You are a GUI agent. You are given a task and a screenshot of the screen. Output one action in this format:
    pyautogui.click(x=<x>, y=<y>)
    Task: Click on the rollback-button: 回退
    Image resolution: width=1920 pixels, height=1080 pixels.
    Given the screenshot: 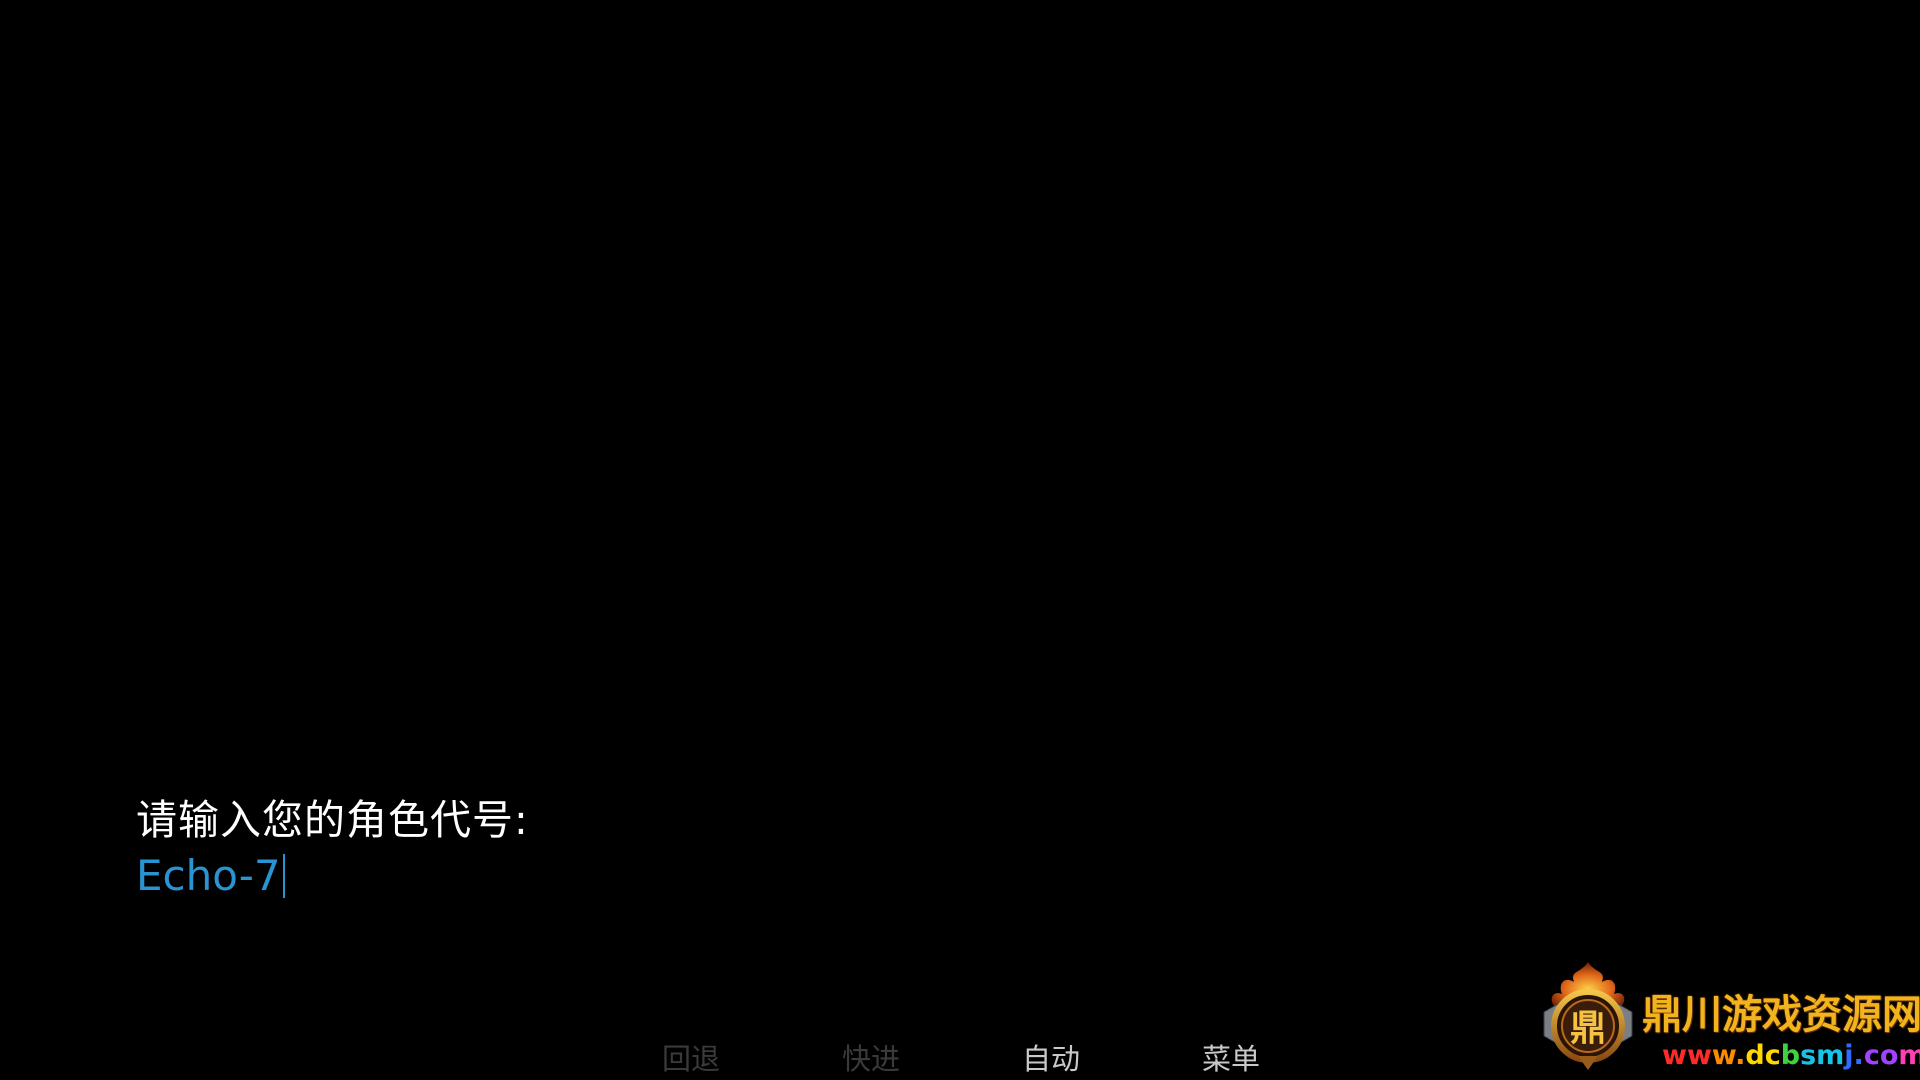 What is the action you would take?
    pyautogui.click(x=691, y=1059)
    